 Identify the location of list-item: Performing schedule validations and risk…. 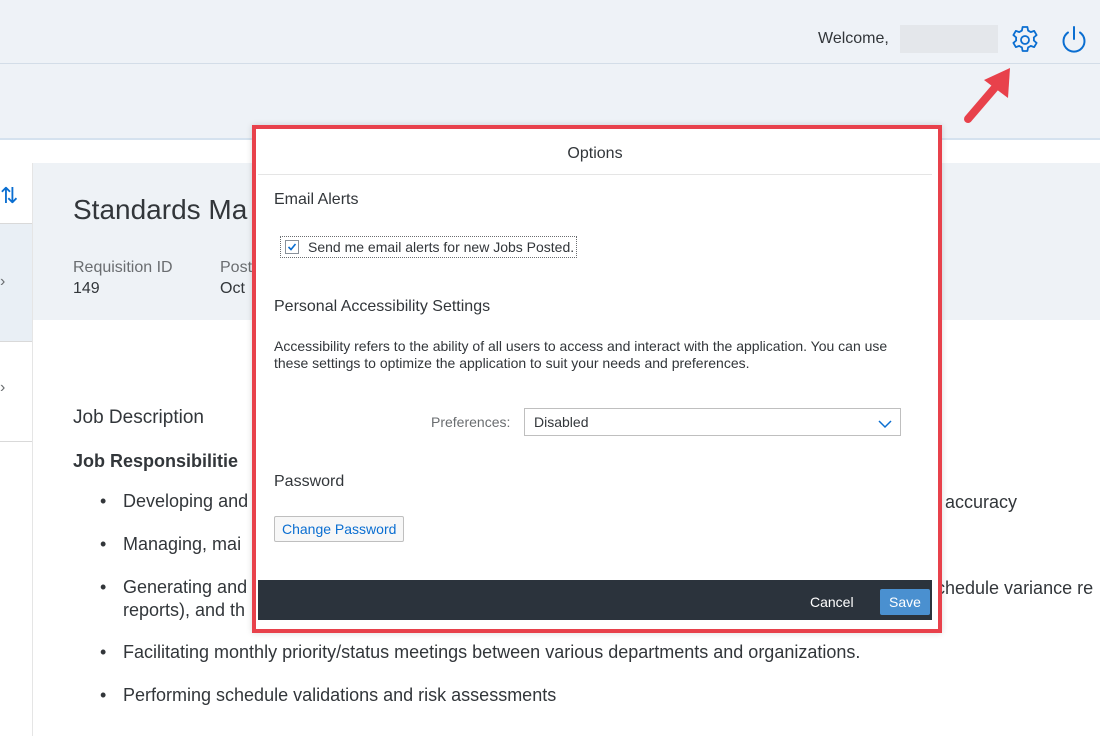
(600, 695).